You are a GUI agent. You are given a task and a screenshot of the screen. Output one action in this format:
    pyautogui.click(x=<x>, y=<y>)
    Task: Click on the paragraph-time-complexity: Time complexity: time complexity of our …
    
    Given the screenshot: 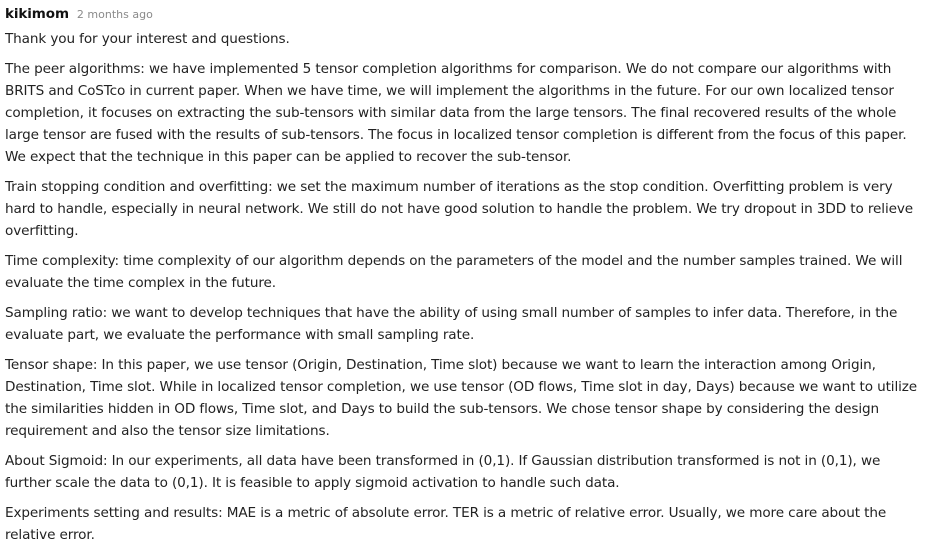 What is the action you would take?
    pyautogui.click(x=454, y=272)
    